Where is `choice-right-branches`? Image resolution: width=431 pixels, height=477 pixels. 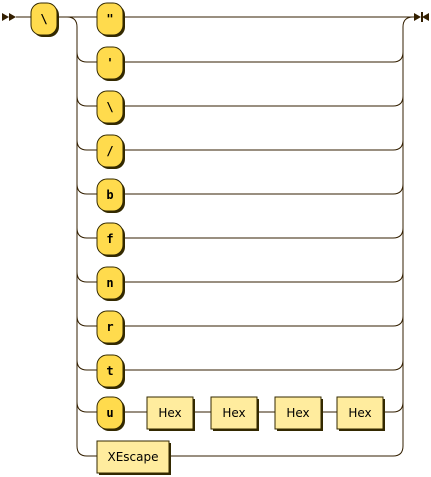 choice-right-branches is located at coordinates (393, 232).